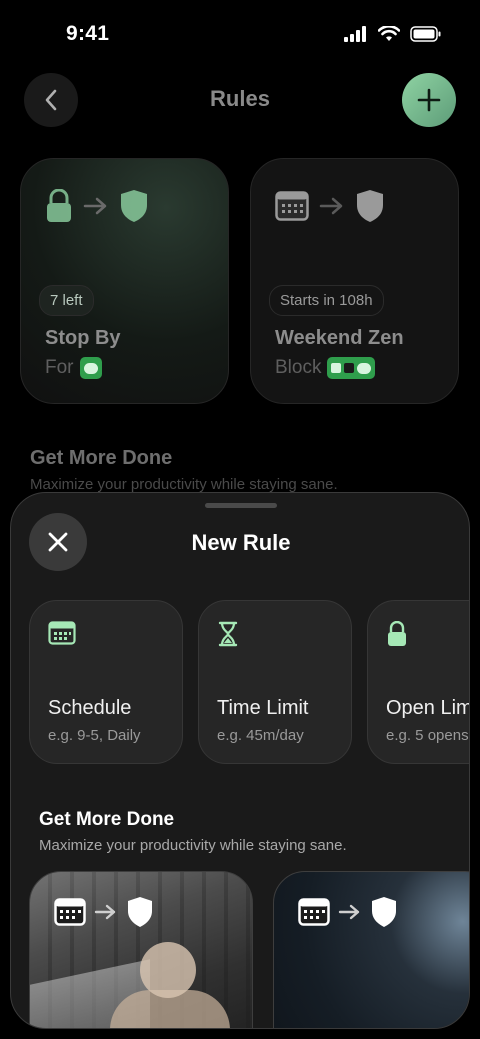 This screenshot has width=480, height=1039. Describe the element at coordinates (241, 542) in the screenshot. I see `sheet-title: New Rule` at that location.